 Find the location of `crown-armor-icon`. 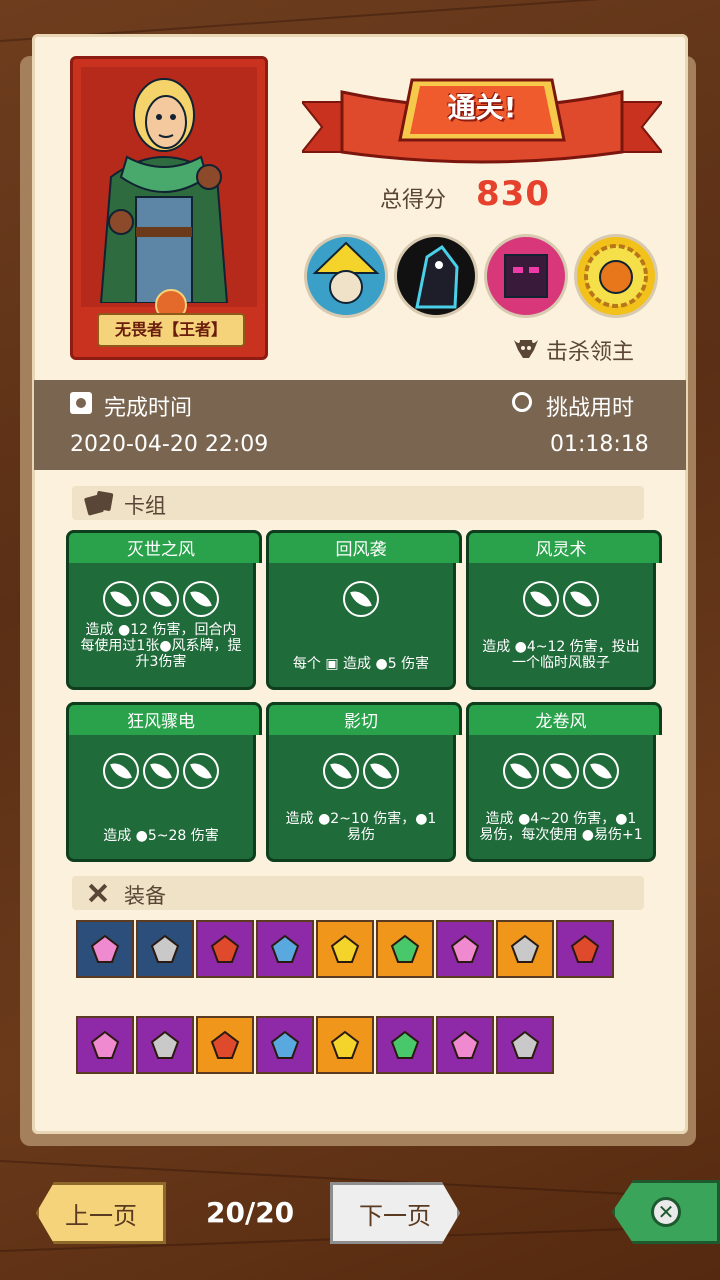

crown-armor-icon is located at coordinates (405, 1045).